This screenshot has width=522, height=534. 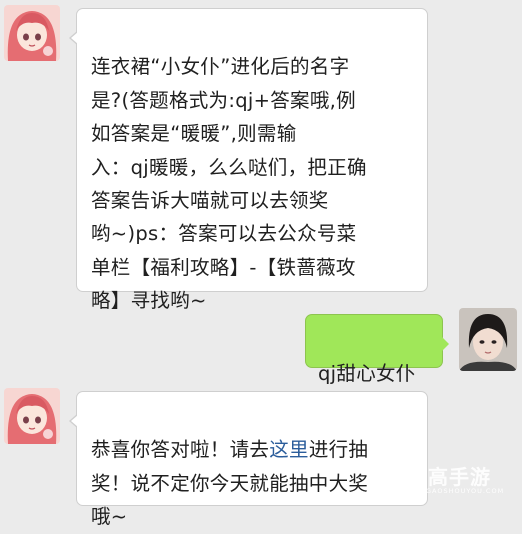 I want to click on watermark: 高手游 GAOSHOUYOU.COM, so click(x=448, y=480).